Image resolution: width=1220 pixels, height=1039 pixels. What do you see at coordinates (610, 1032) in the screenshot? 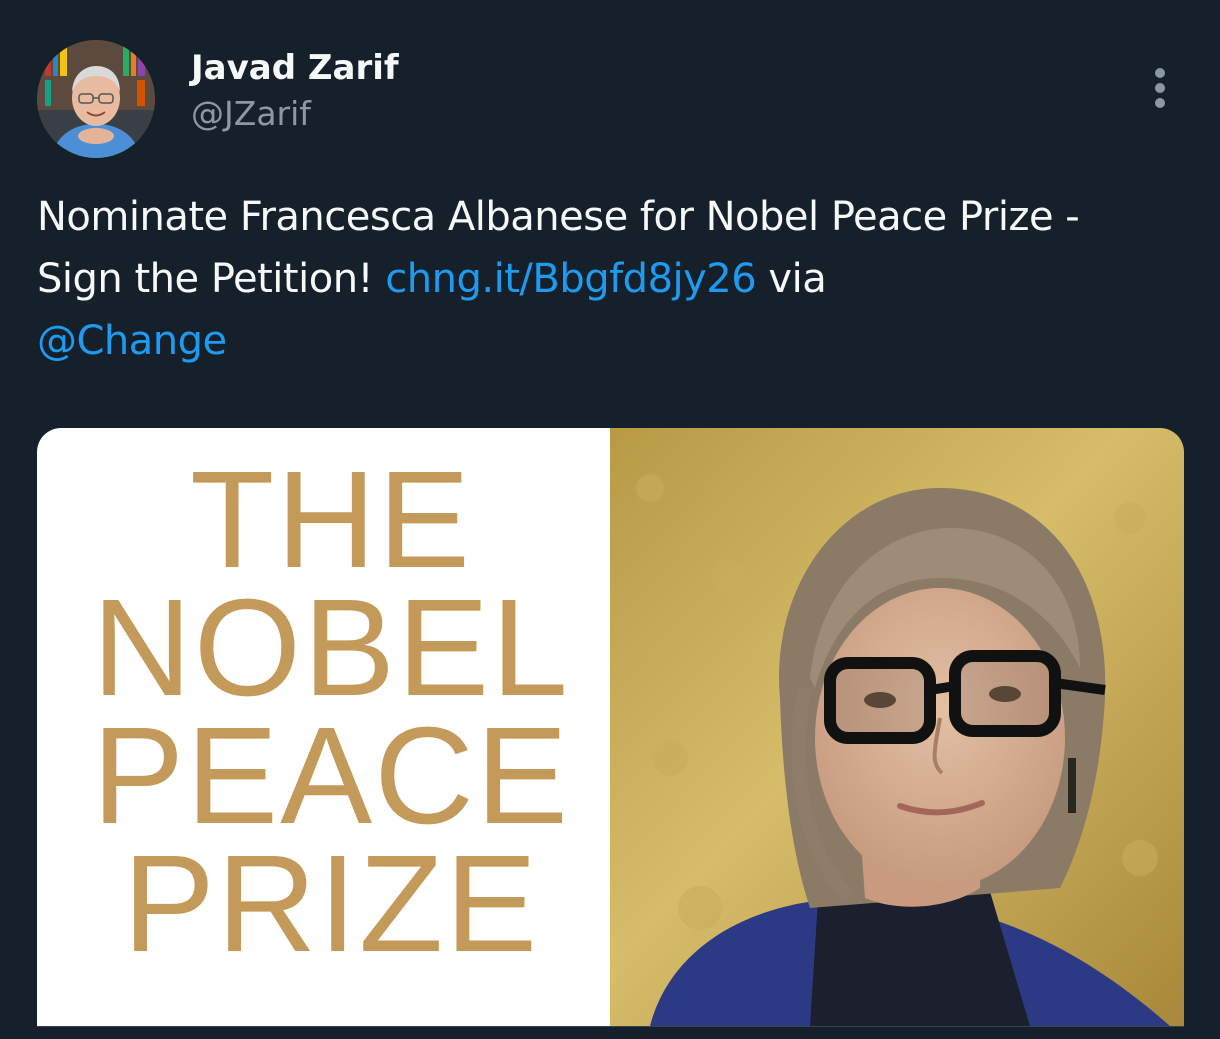
I see `media-bottom-edge` at bounding box center [610, 1032].